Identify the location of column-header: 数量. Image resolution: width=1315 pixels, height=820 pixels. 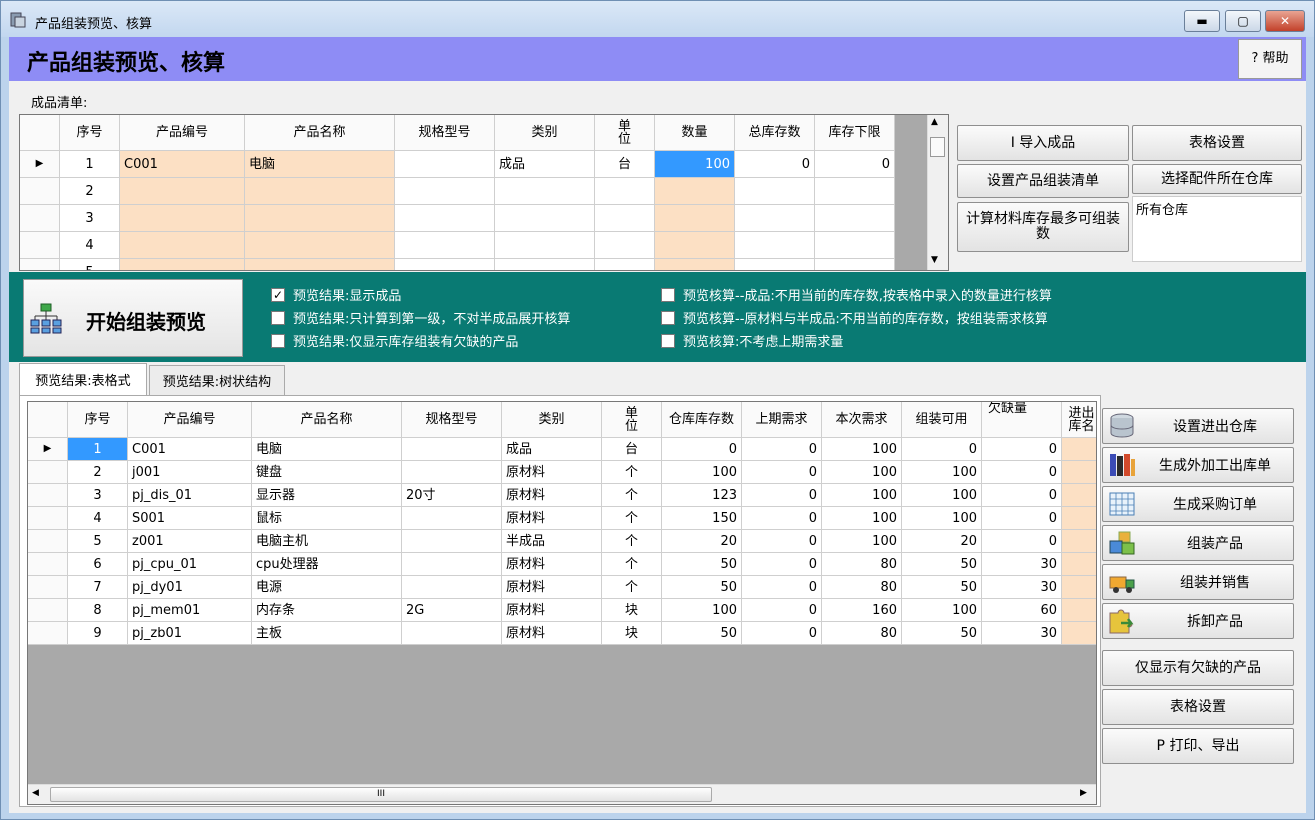
(695, 133).